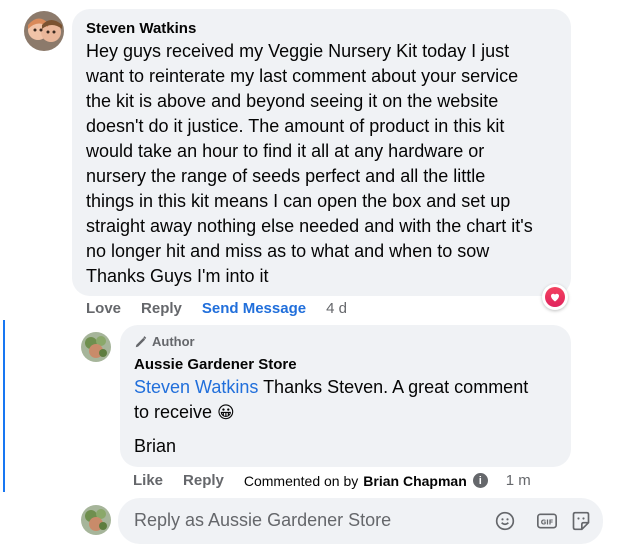 This screenshot has width=622, height=560. What do you see at coordinates (215, 364) in the screenshot?
I see `reply-author-name: Aussie Gardener Store` at bounding box center [215, 364].